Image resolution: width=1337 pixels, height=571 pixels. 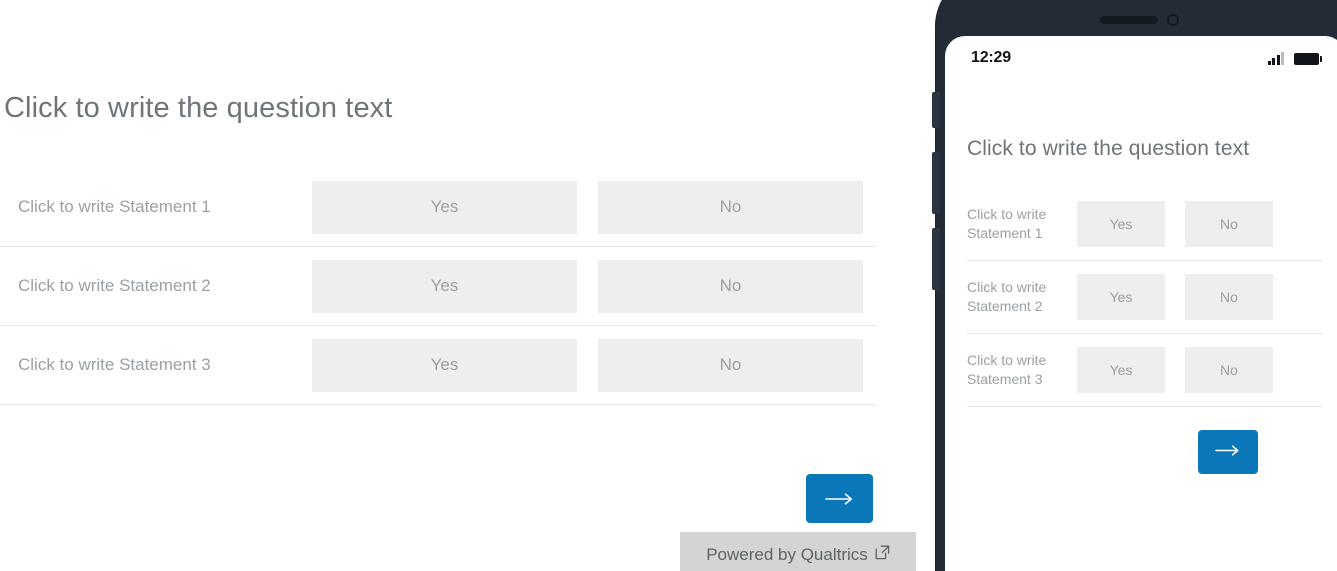 I want to click on mobile-next-button, so click(x=1228, y=452).